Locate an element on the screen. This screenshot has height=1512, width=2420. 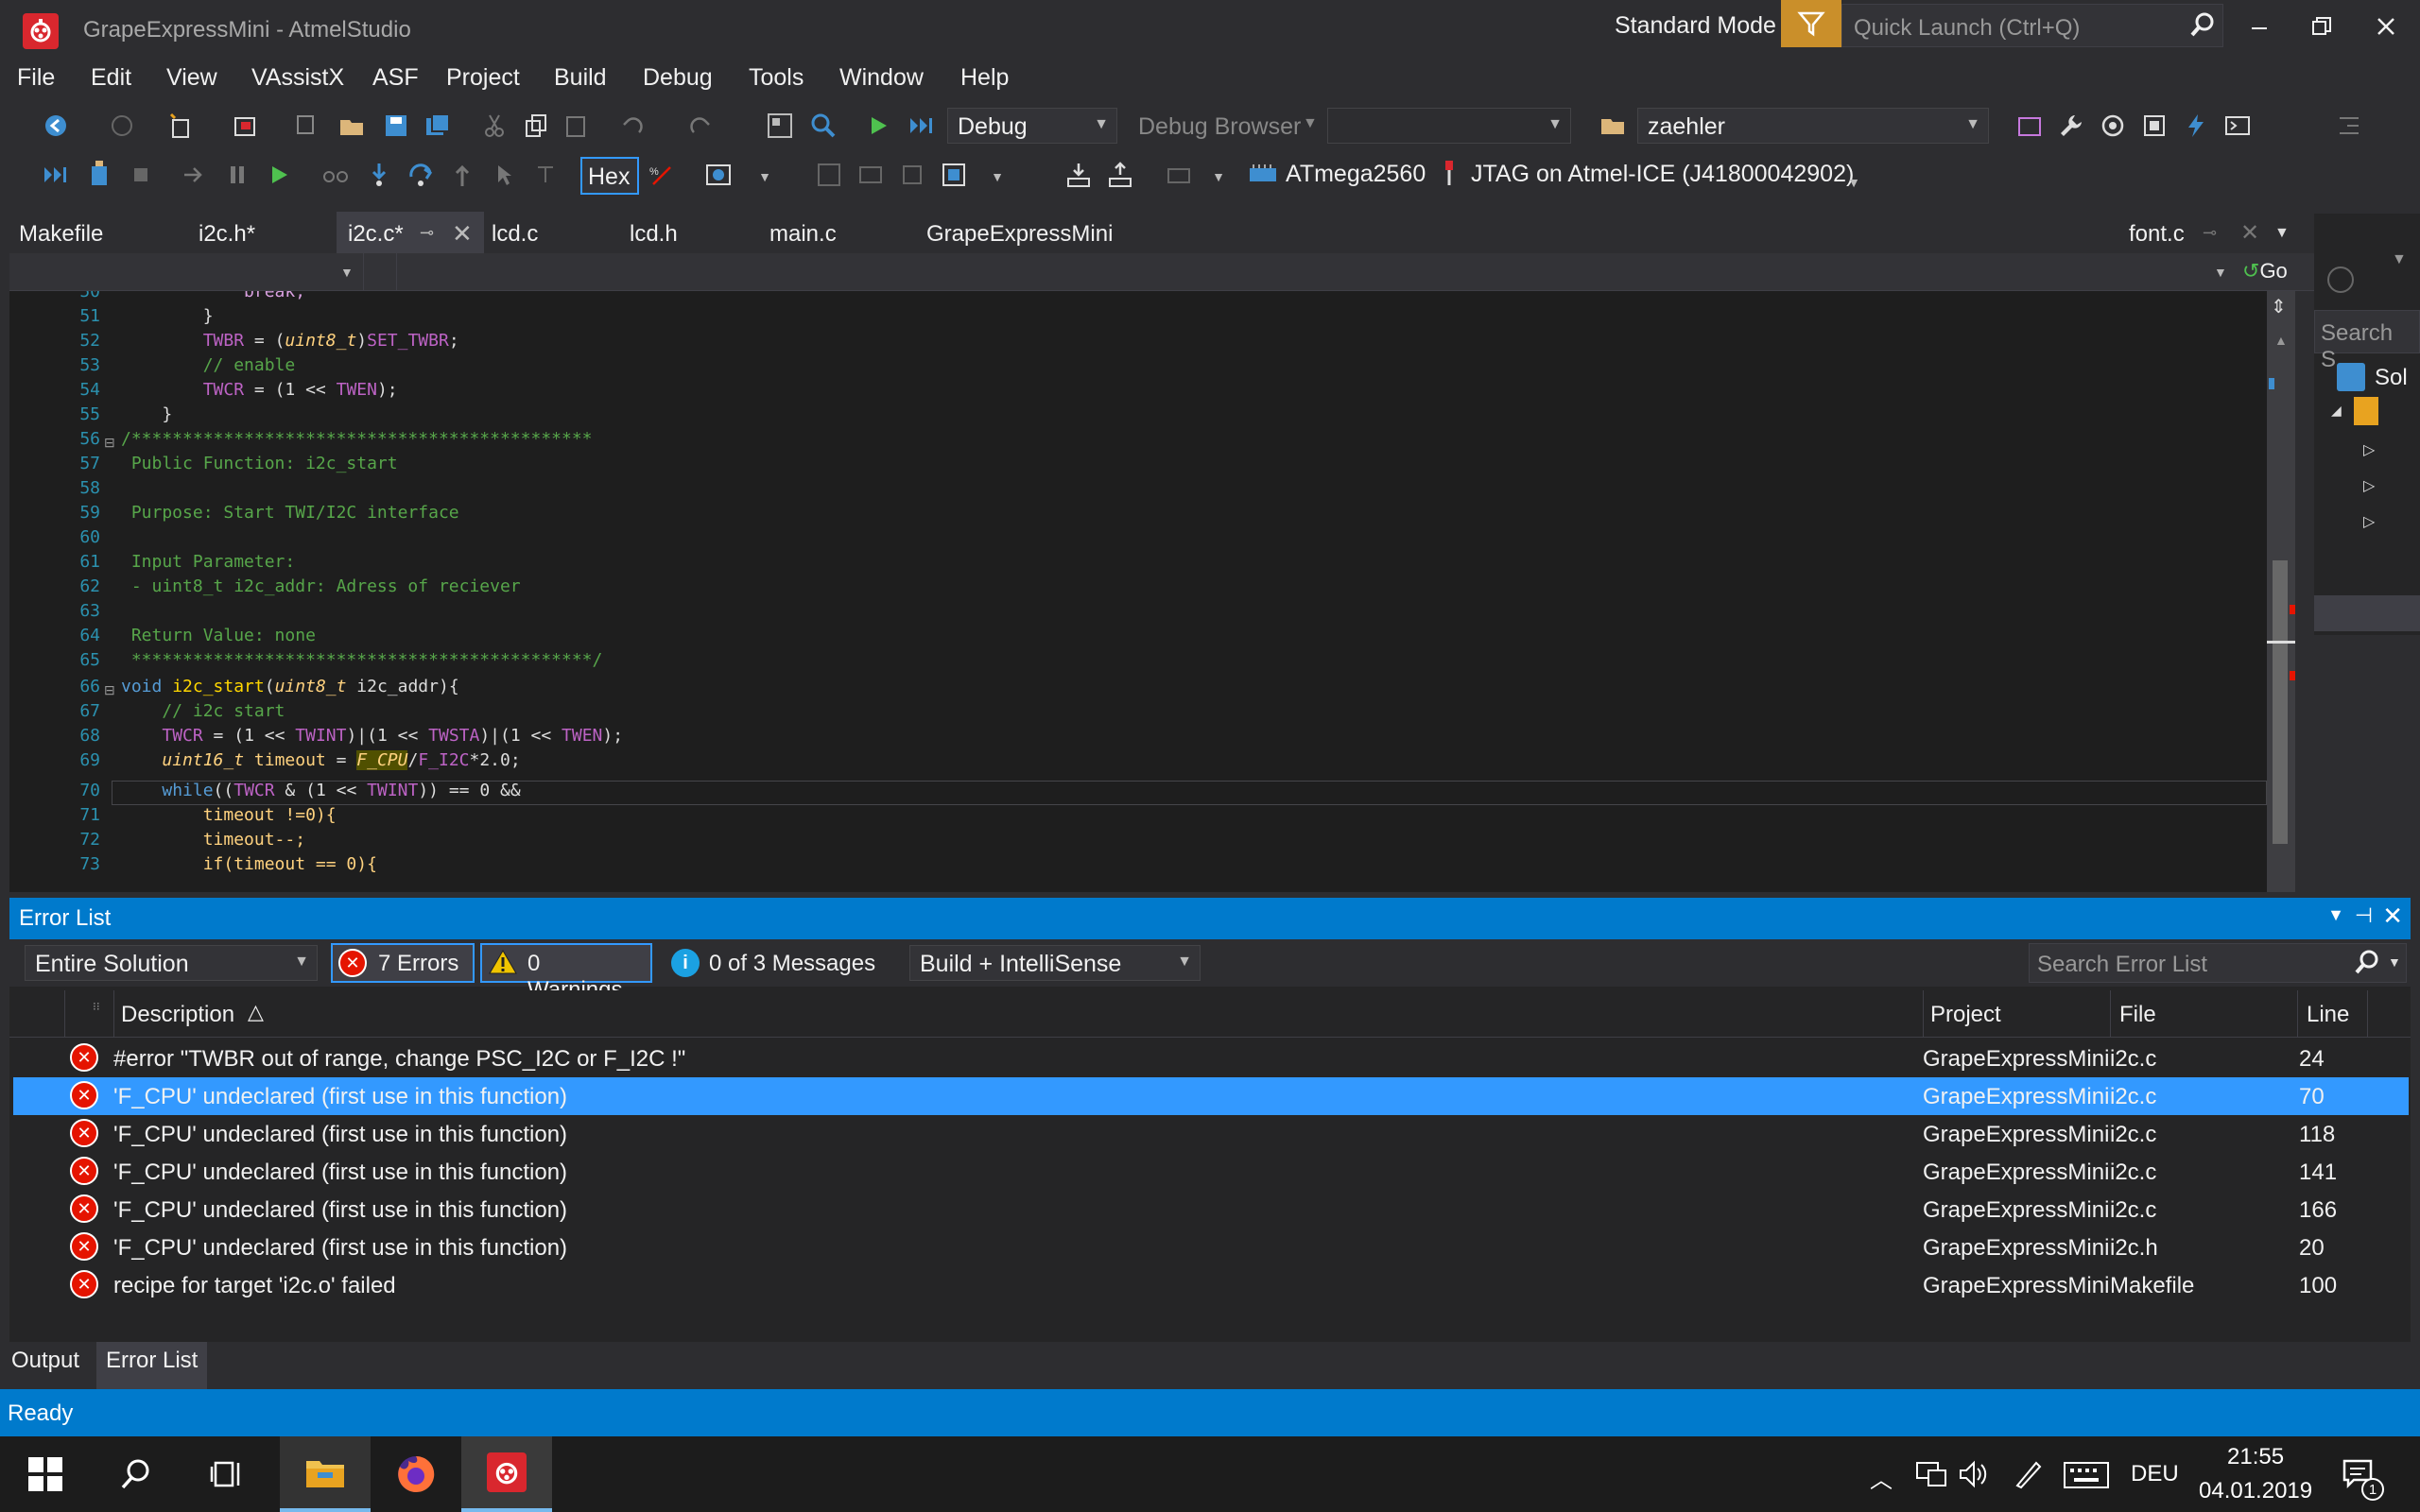
warnings-filter-button: 0 Warnings is located at coordinates (566, 973).